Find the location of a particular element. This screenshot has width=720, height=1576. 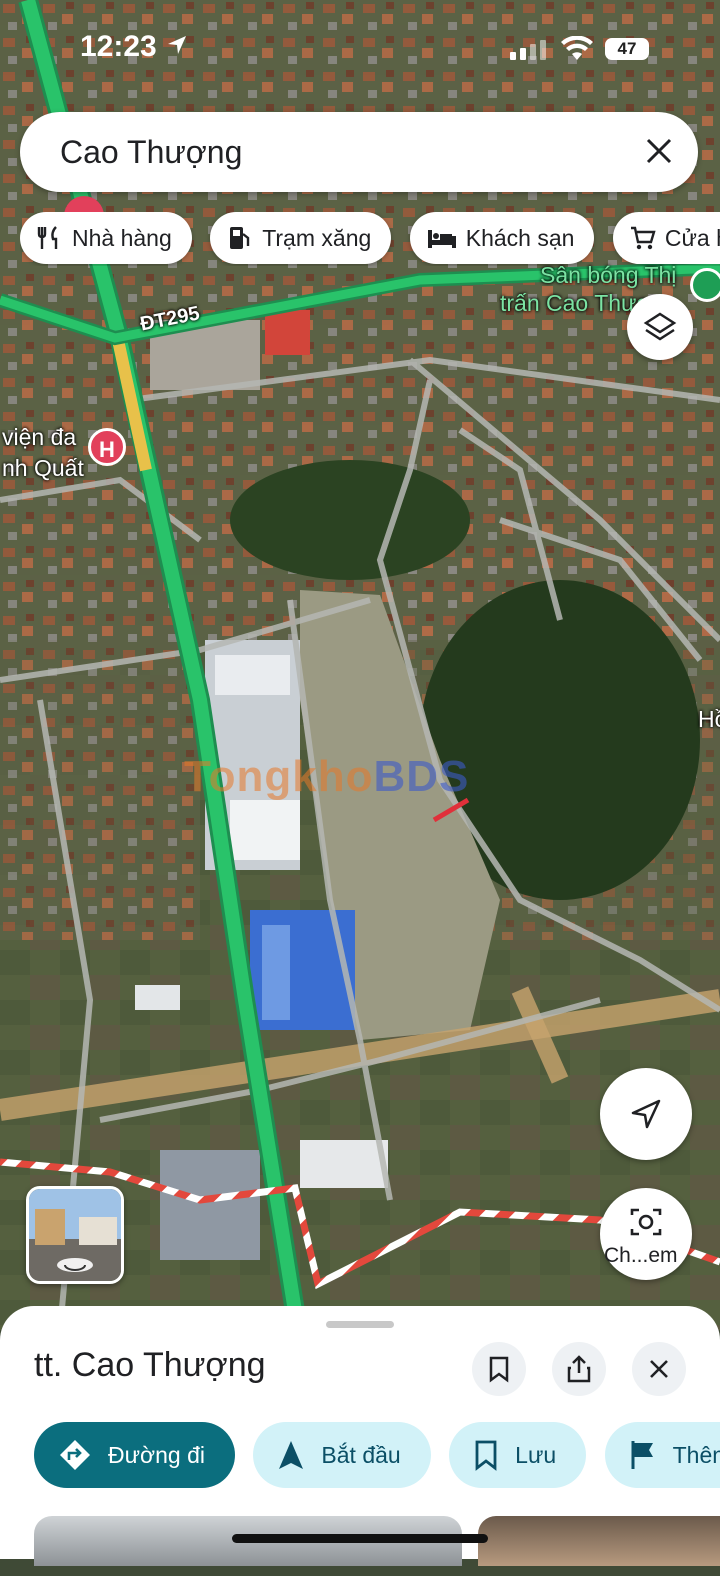

save-button: Lưu is located at coordinates (518, 1455).